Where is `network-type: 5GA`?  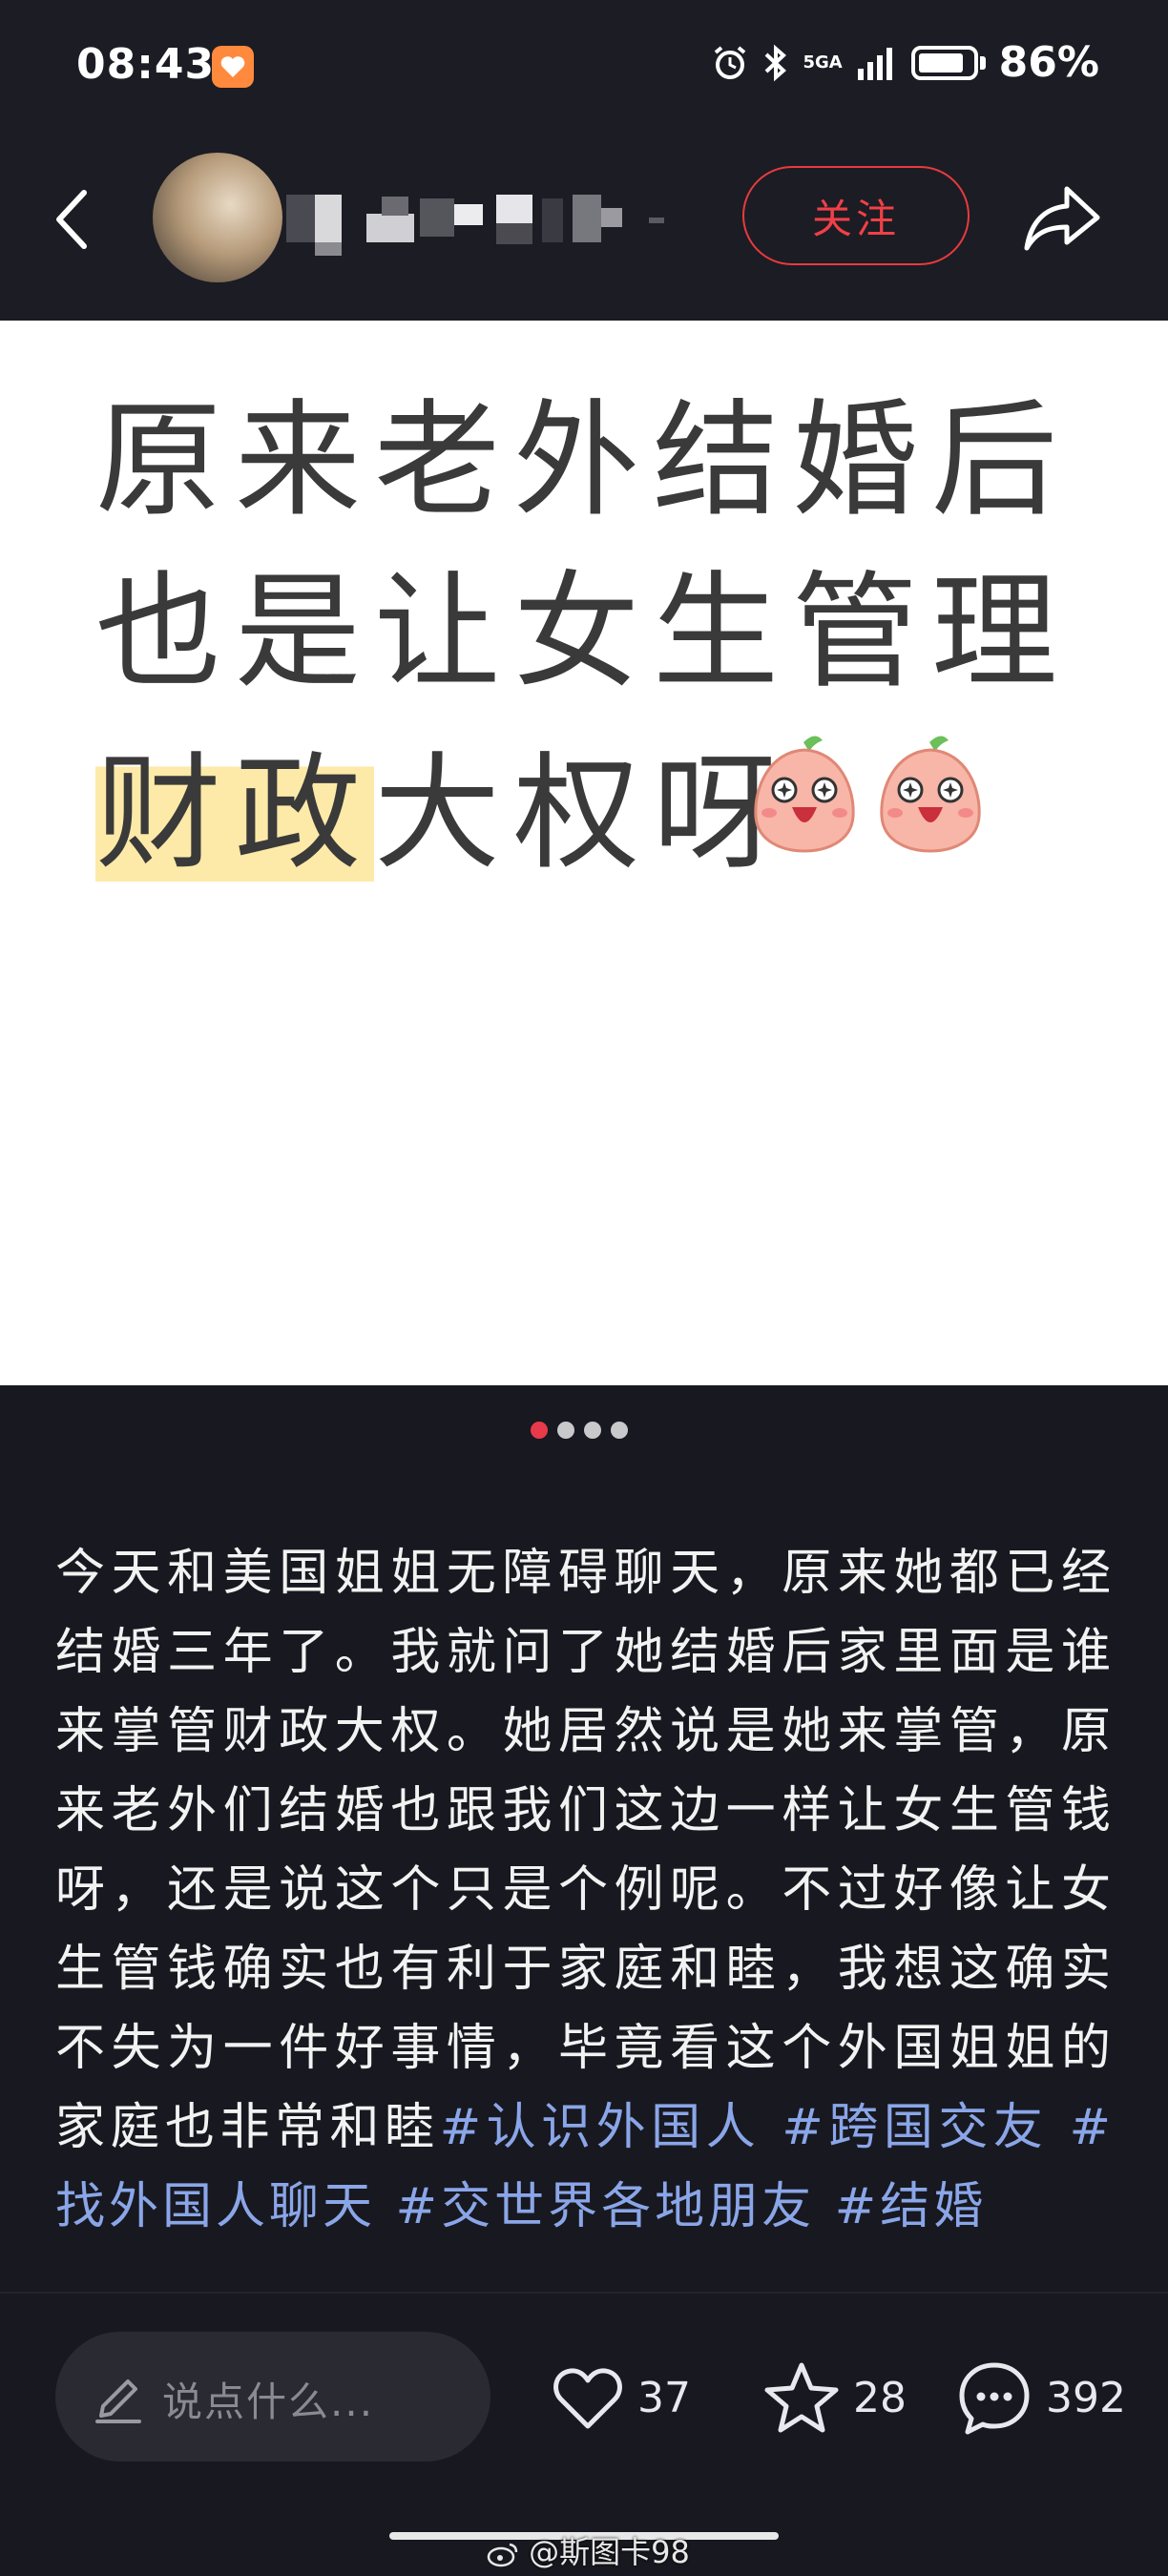 network-type: 5GA is located at coordinates (823, 62).